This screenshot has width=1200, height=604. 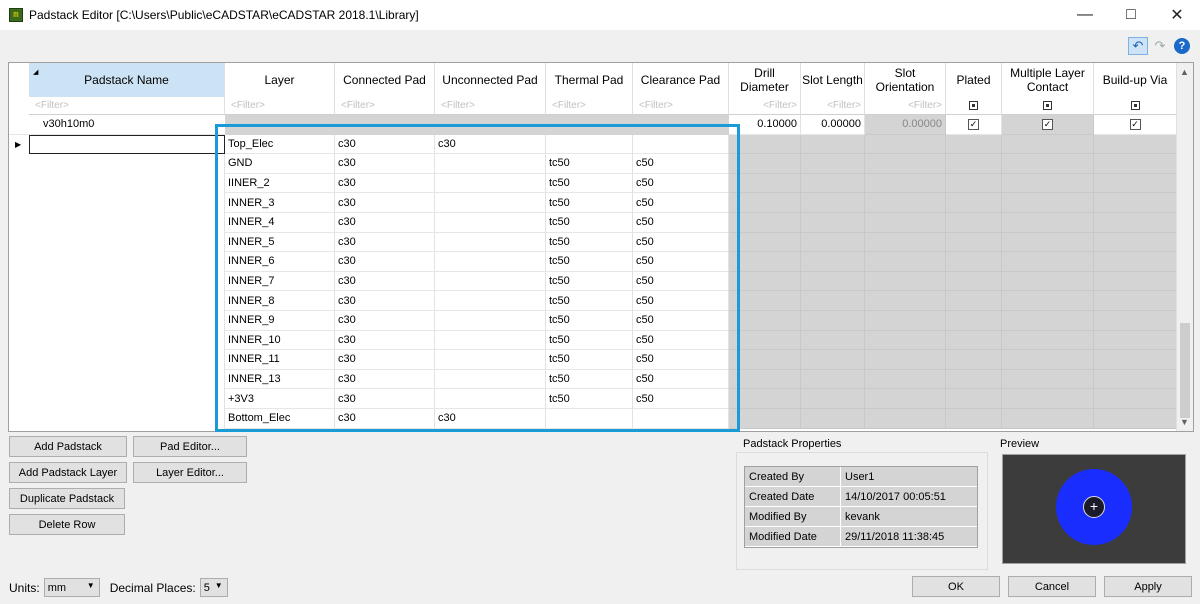 I want to click on cell-layer: GND, so click(x=280, y=164).